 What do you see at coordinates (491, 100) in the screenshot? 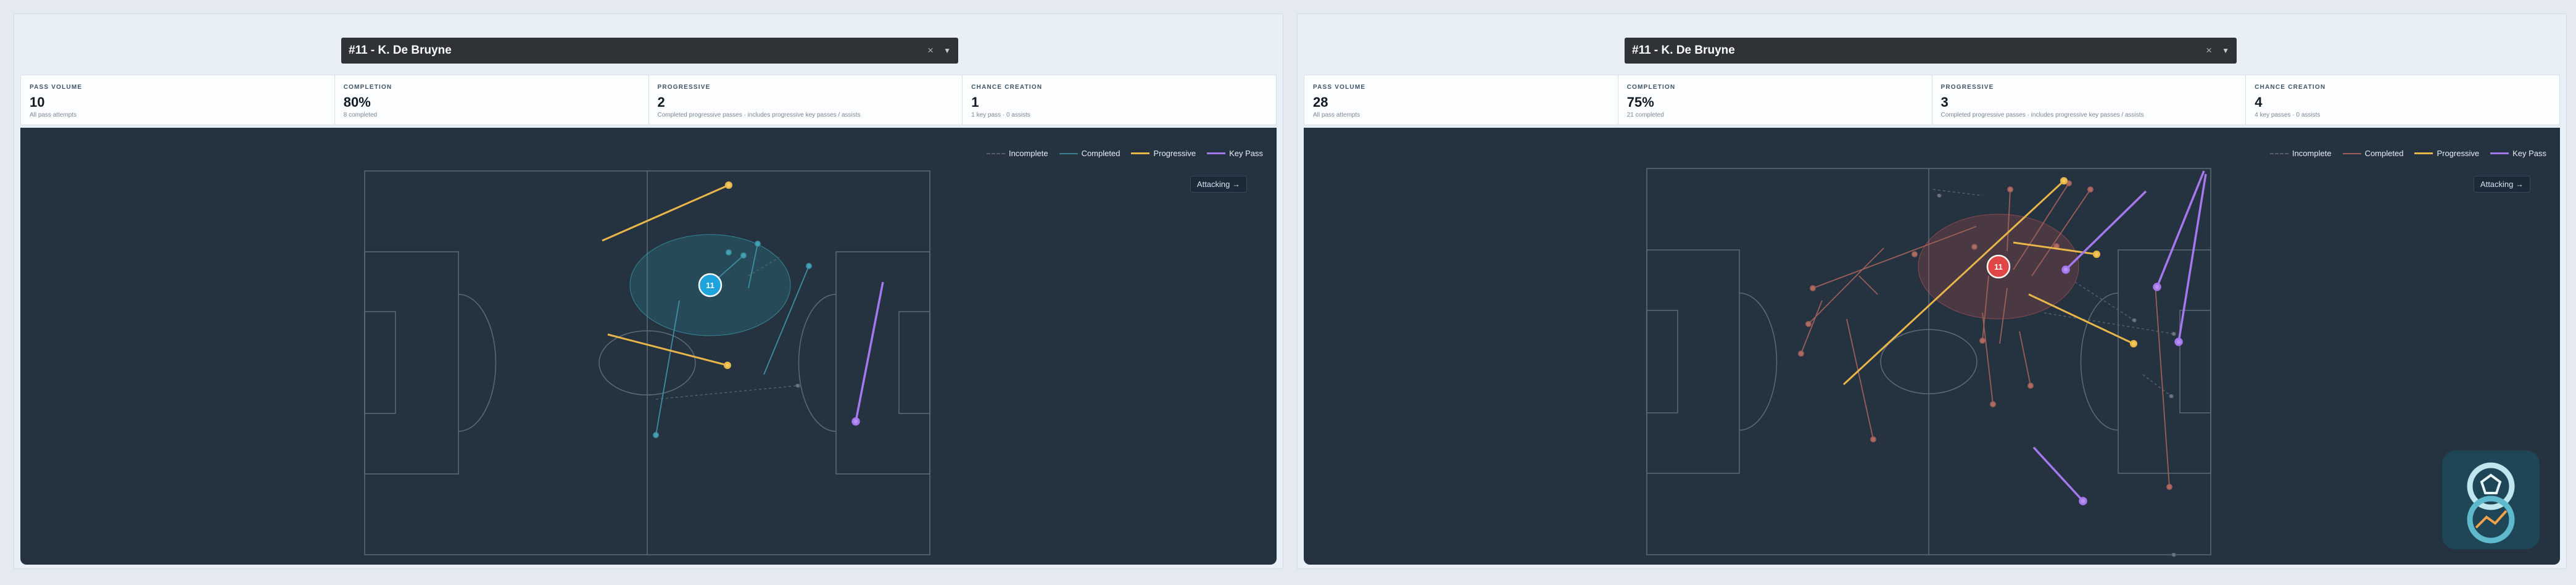
I see `stat-completion: COMPLETION 80% 8 completed` at bounding box center [491, 100].